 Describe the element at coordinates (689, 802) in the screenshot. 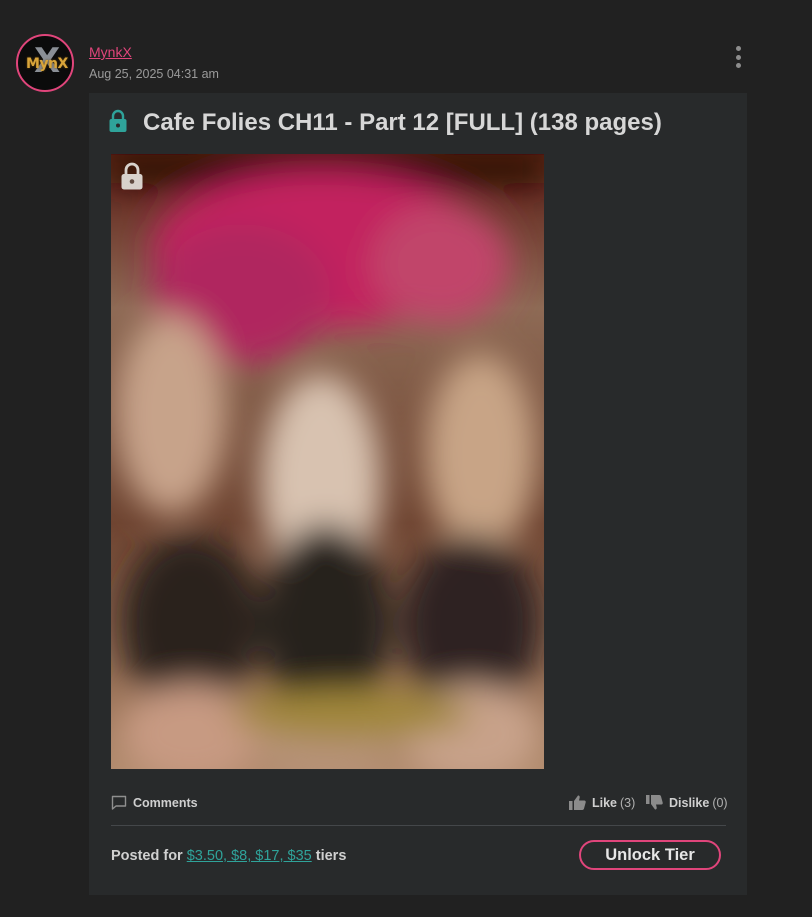

I see `dislike-label: Dislike` at that location.